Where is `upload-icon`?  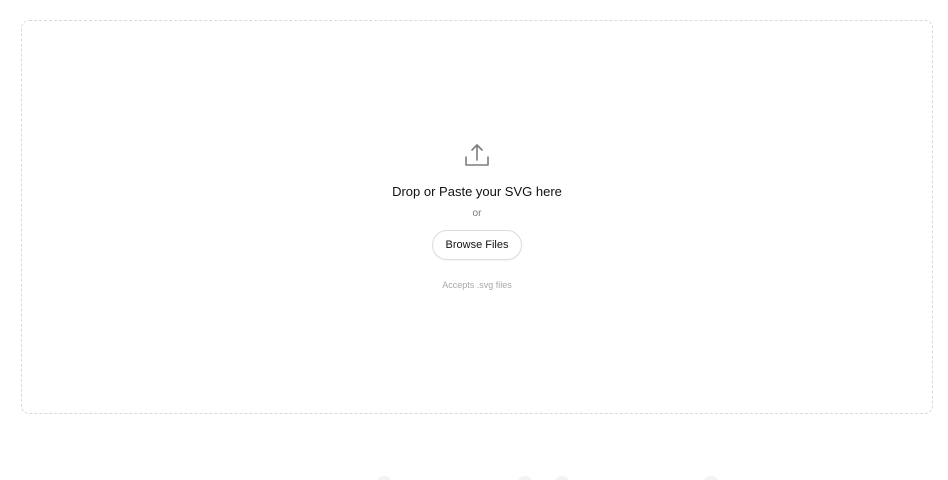 upload-icon is located at coordinates (477, 155).